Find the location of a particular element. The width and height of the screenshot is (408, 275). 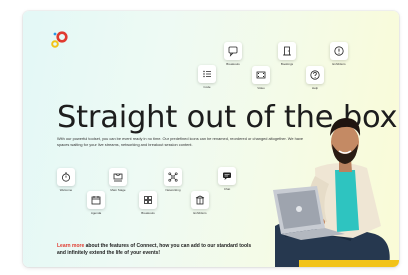

list-icon is located at coordinates (207, 74).